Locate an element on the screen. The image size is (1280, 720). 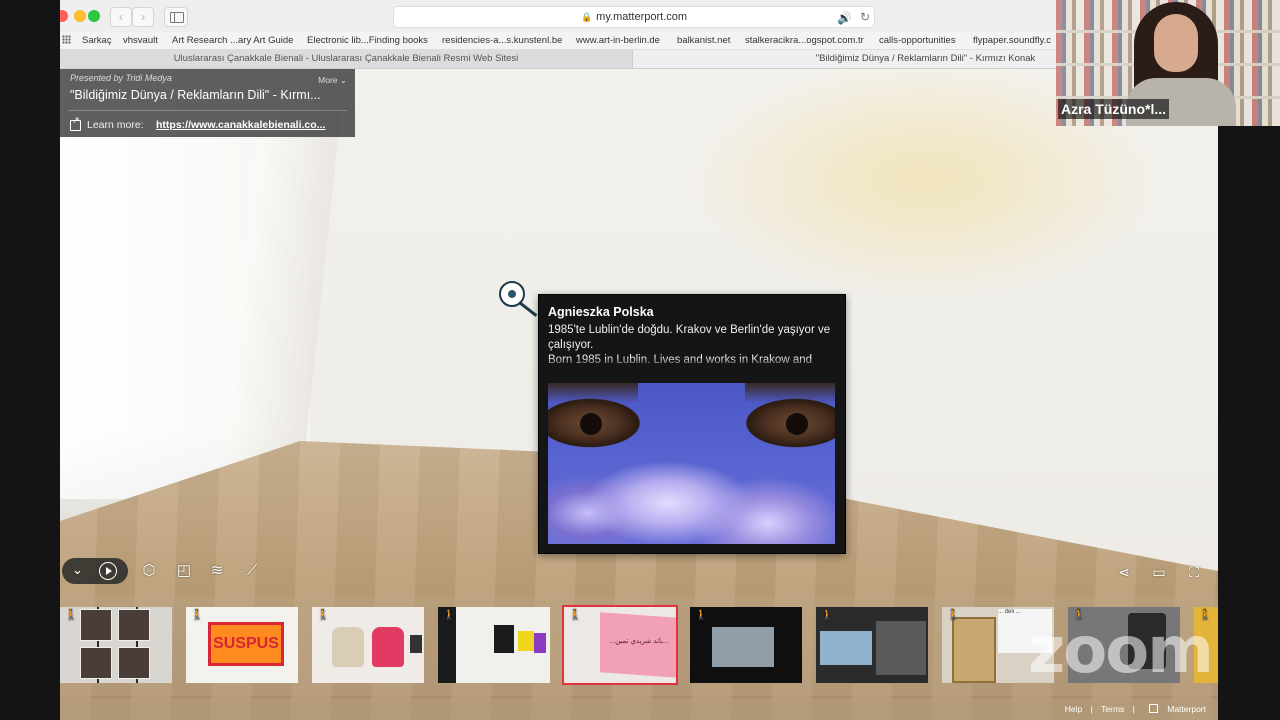
reload-icon: ↻ is located at coordinates (865, 17).